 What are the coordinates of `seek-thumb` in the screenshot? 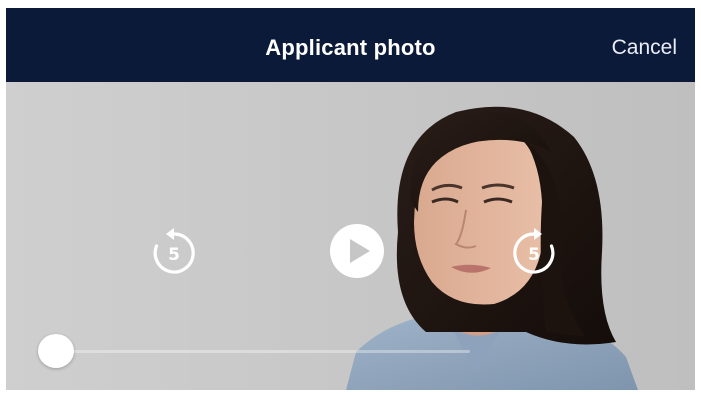 It's located at (56, 351).